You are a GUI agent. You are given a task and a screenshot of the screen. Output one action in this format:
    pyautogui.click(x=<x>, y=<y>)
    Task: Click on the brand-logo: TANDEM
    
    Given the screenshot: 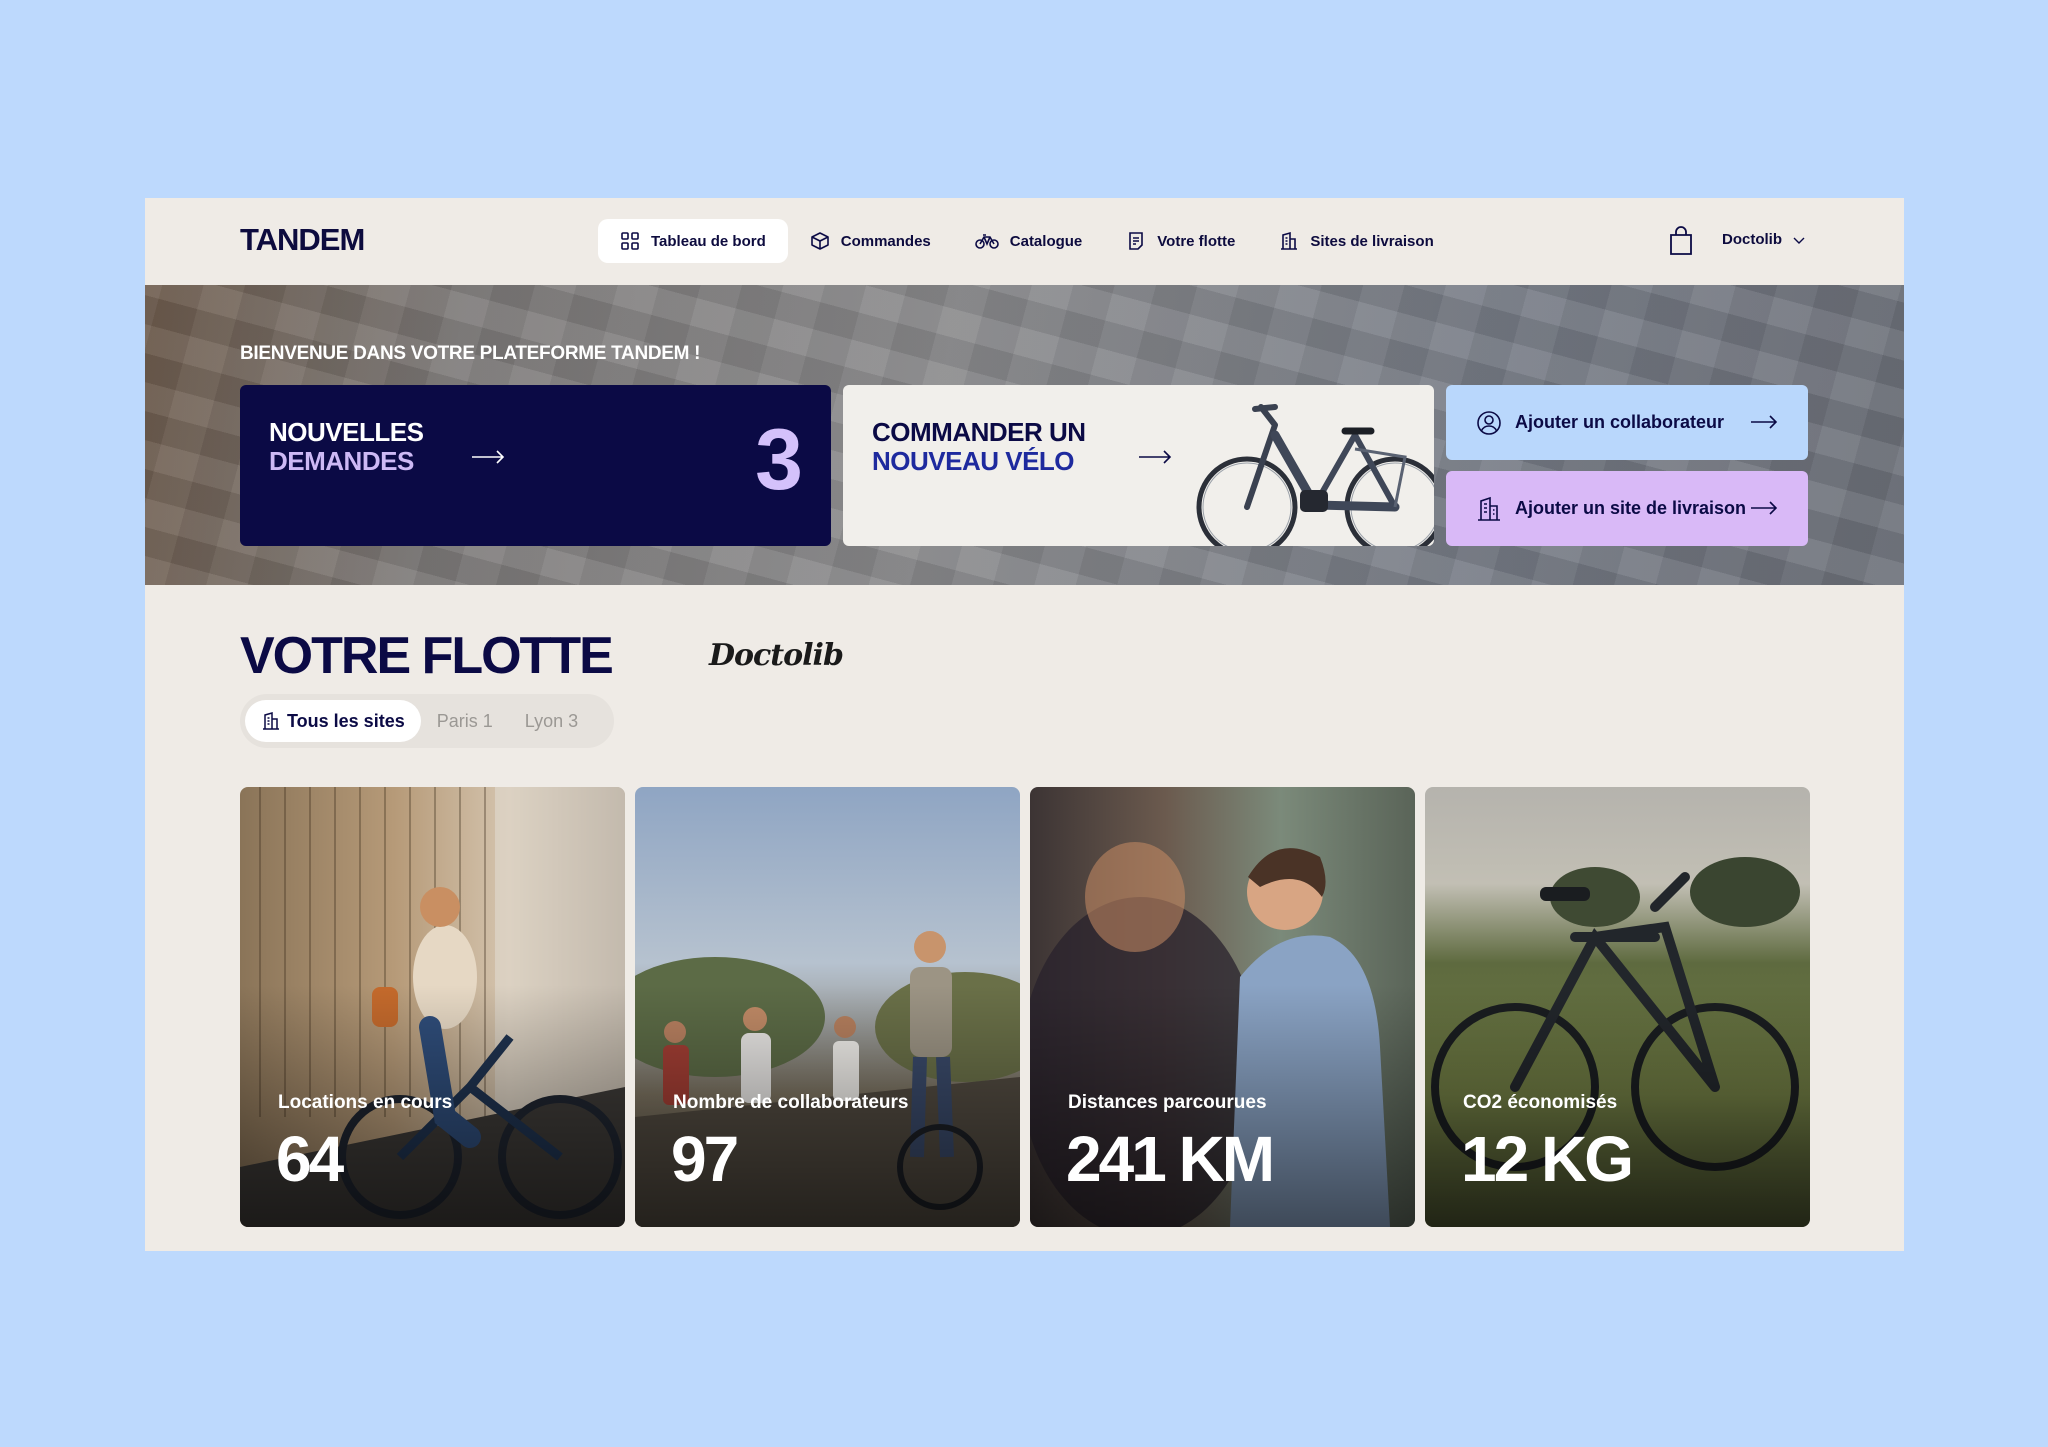 What is the action you would take?
    pyautogui.click(x=302, y=240)
    